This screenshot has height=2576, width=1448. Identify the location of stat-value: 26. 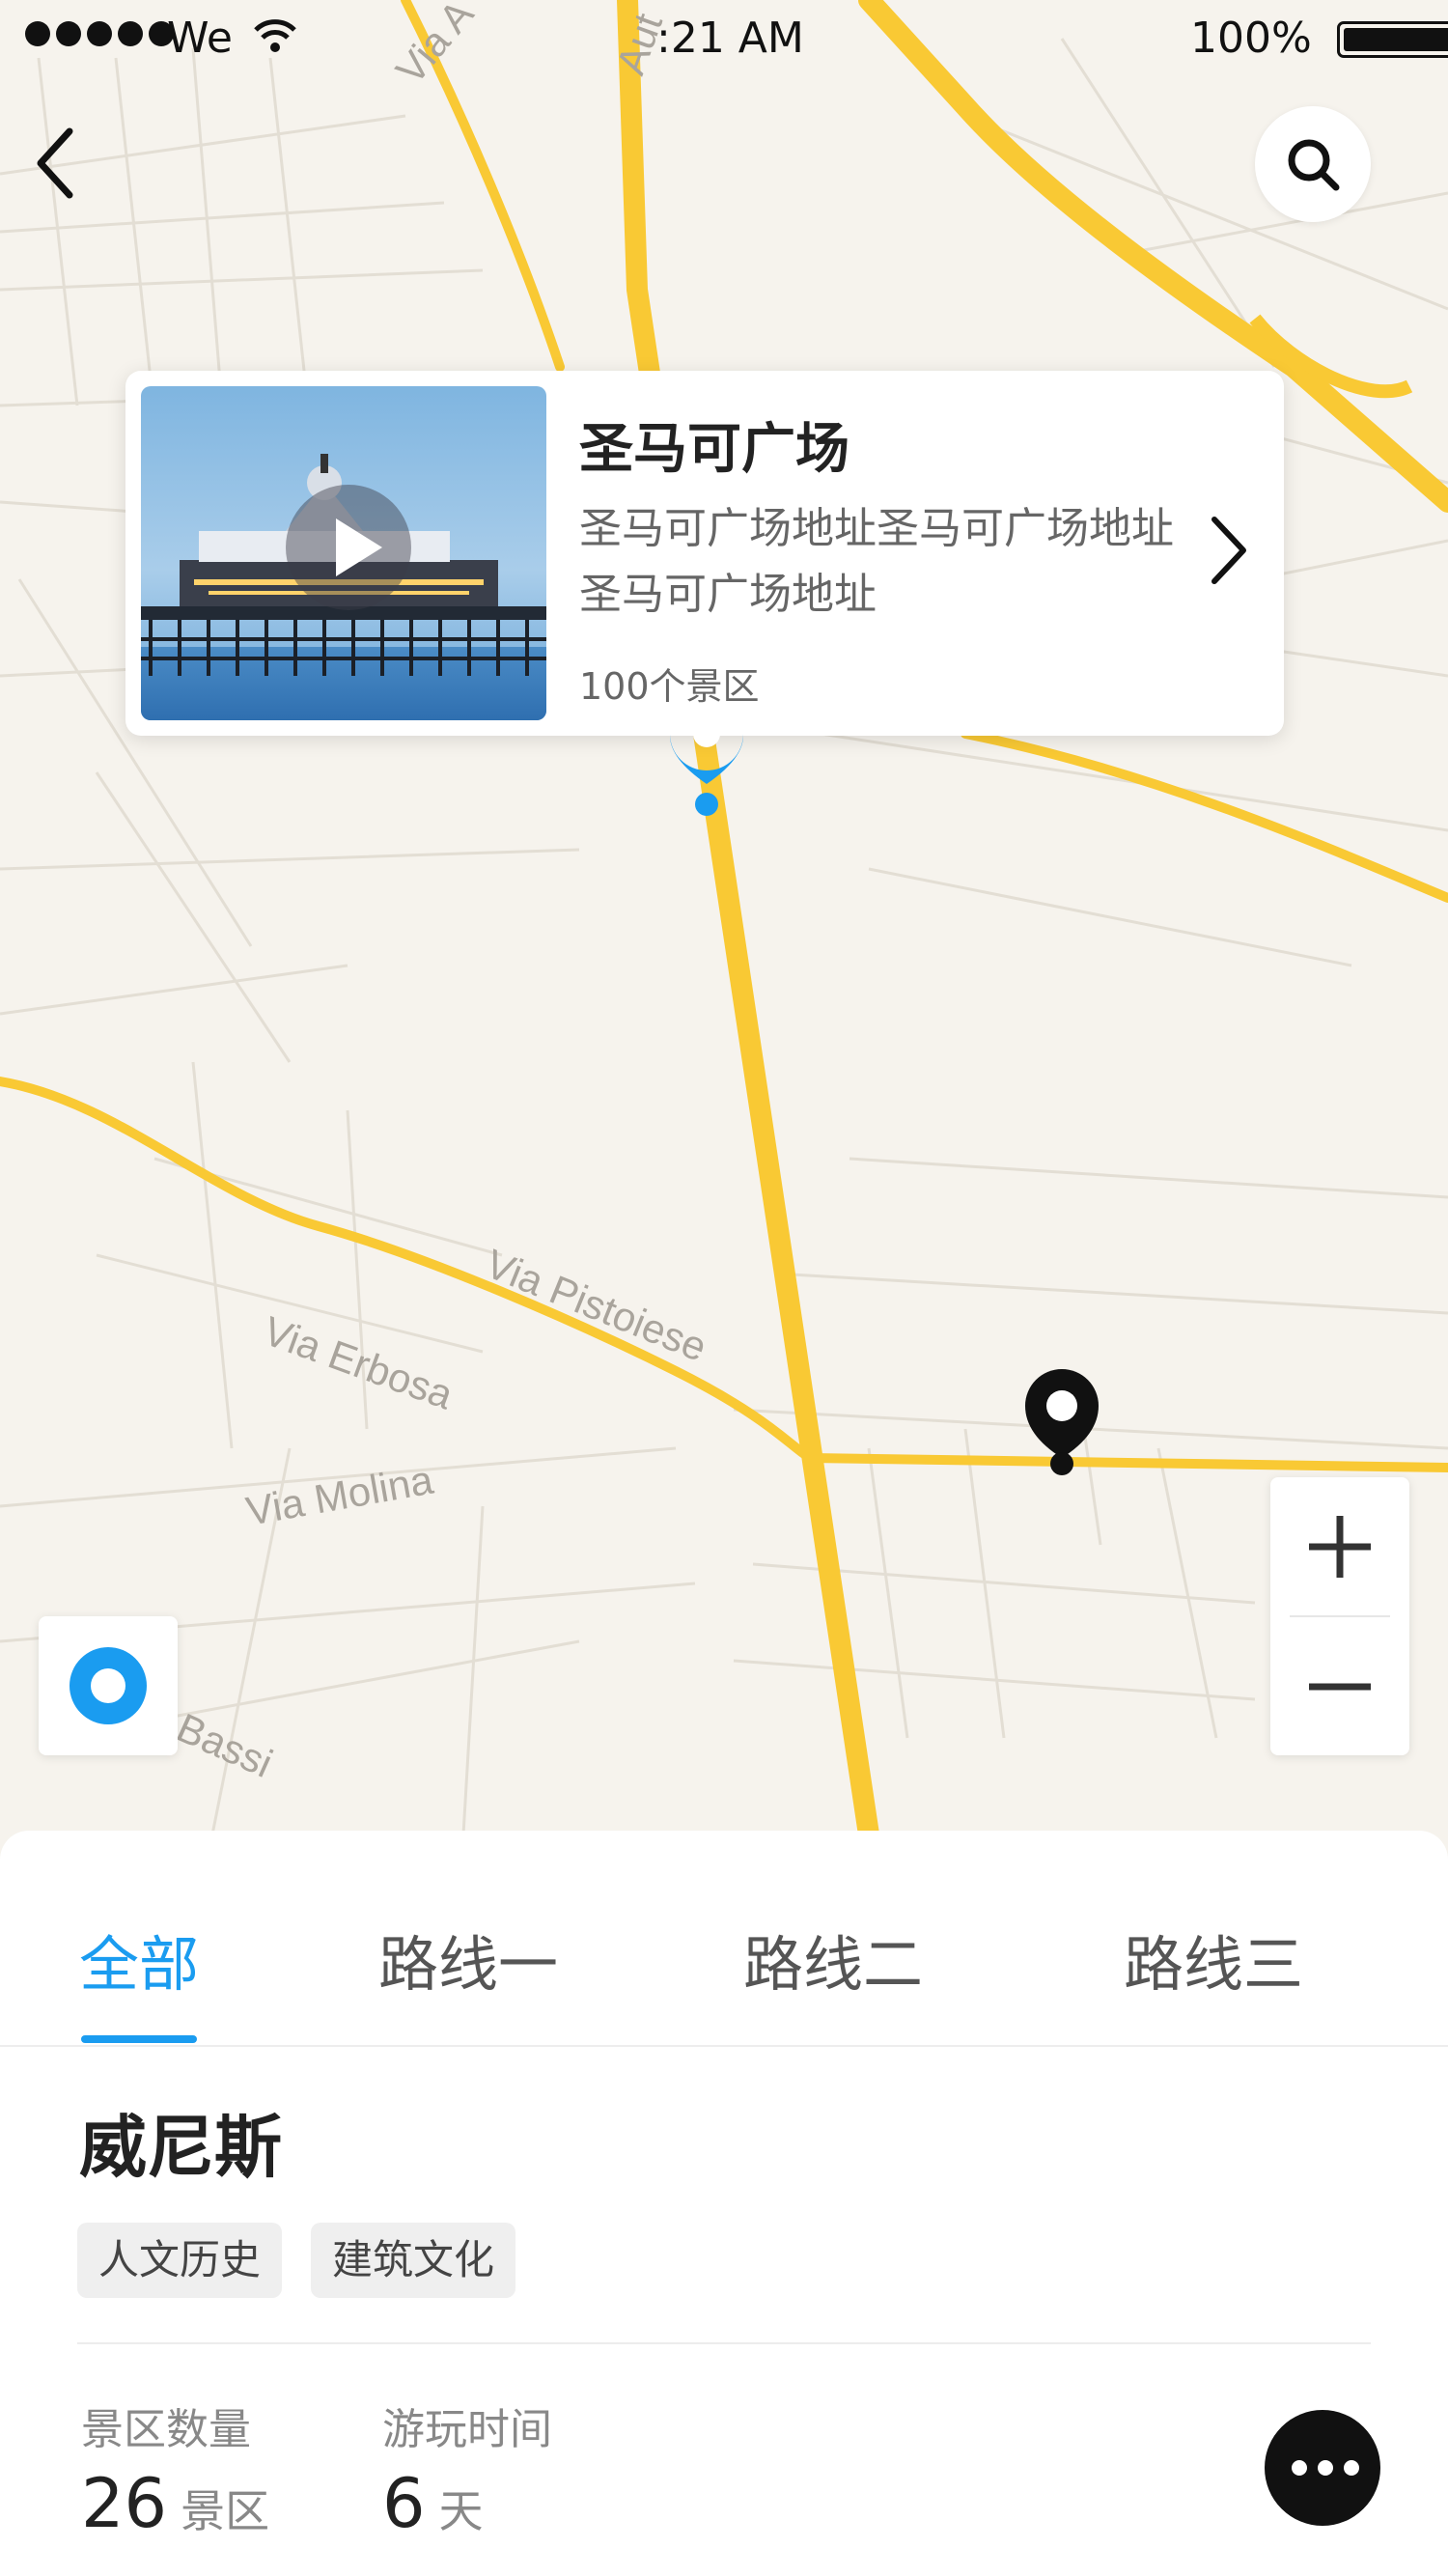
(125, 2504).